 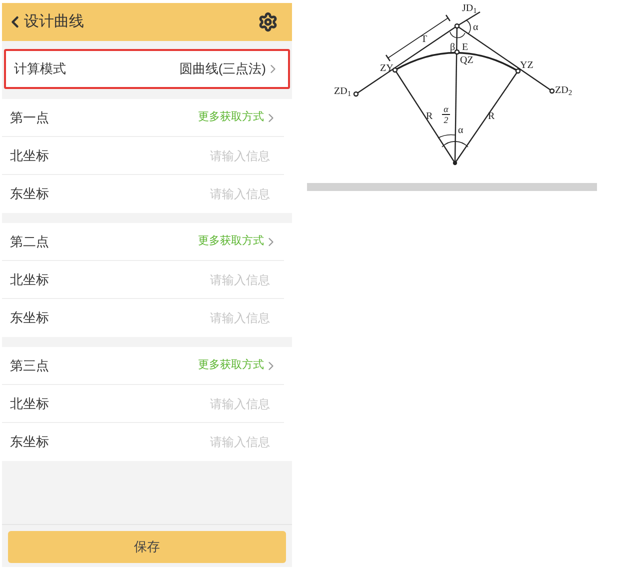 What do you see at coordinates (446, 109) in the screenshot?
I see `fraction-numerator: α` at bounding box center [446, 109].